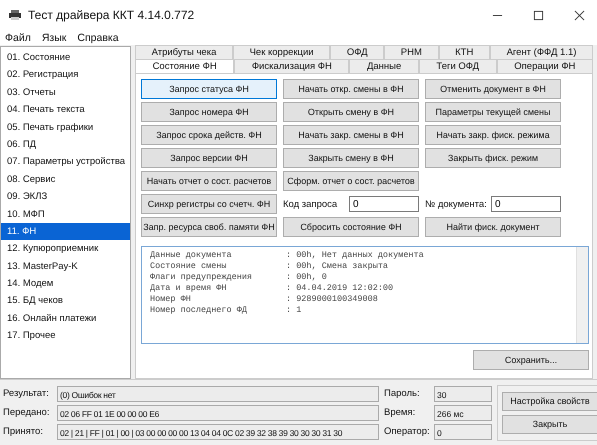  Describe the element at coordinates (384, 66) in the screenshot. I see `tab: Данные` at that location.